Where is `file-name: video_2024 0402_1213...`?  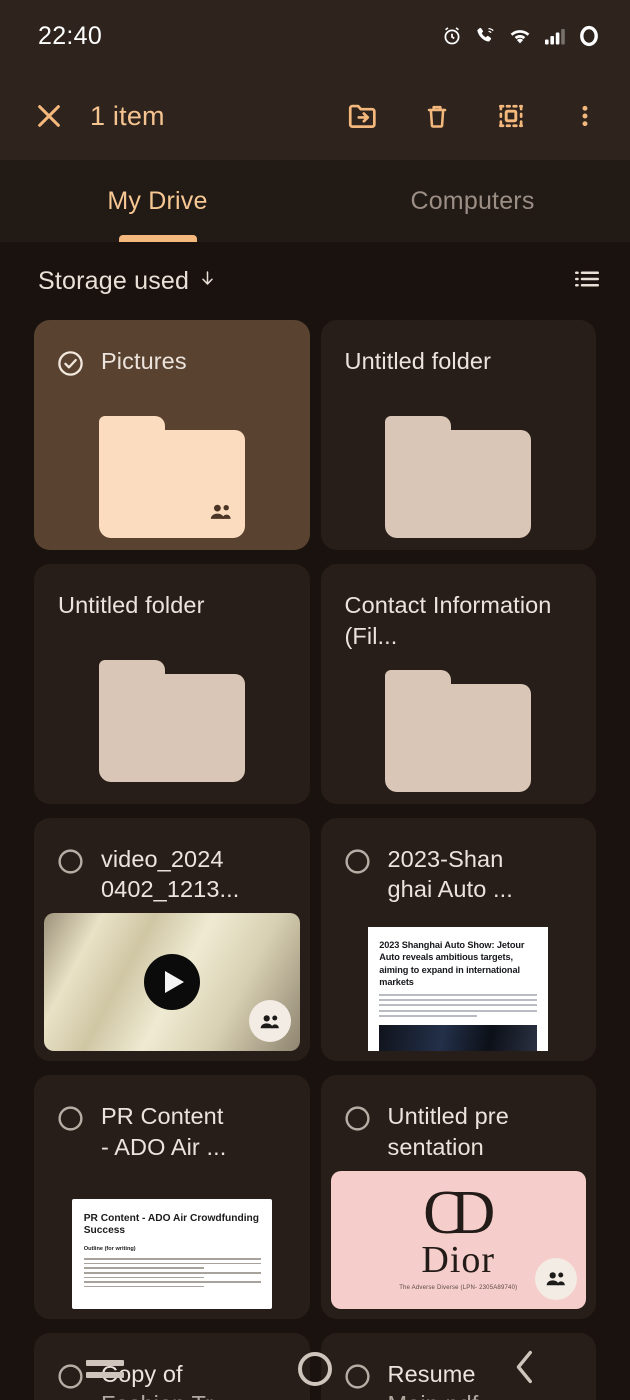
file-name: video_2024 0402_1213... is located at coordinates (170, 875).